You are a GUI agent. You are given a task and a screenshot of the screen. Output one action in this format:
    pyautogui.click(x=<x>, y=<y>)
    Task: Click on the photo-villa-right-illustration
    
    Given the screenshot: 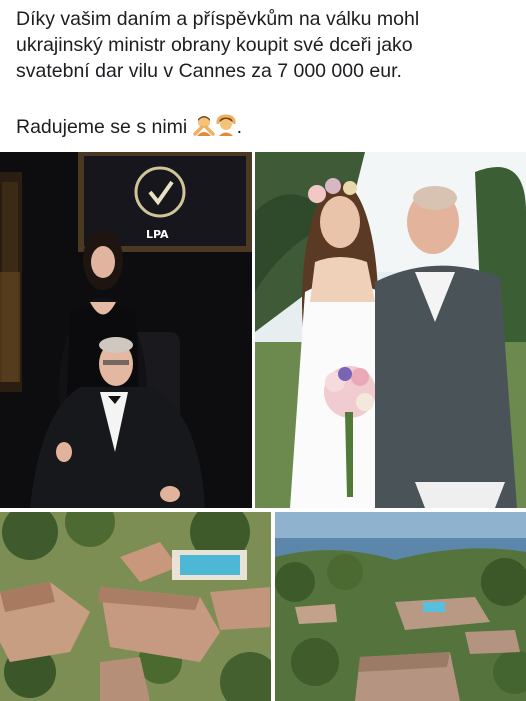 What is the action you would take?
    pyautogui.click(x=400, y=606)
    